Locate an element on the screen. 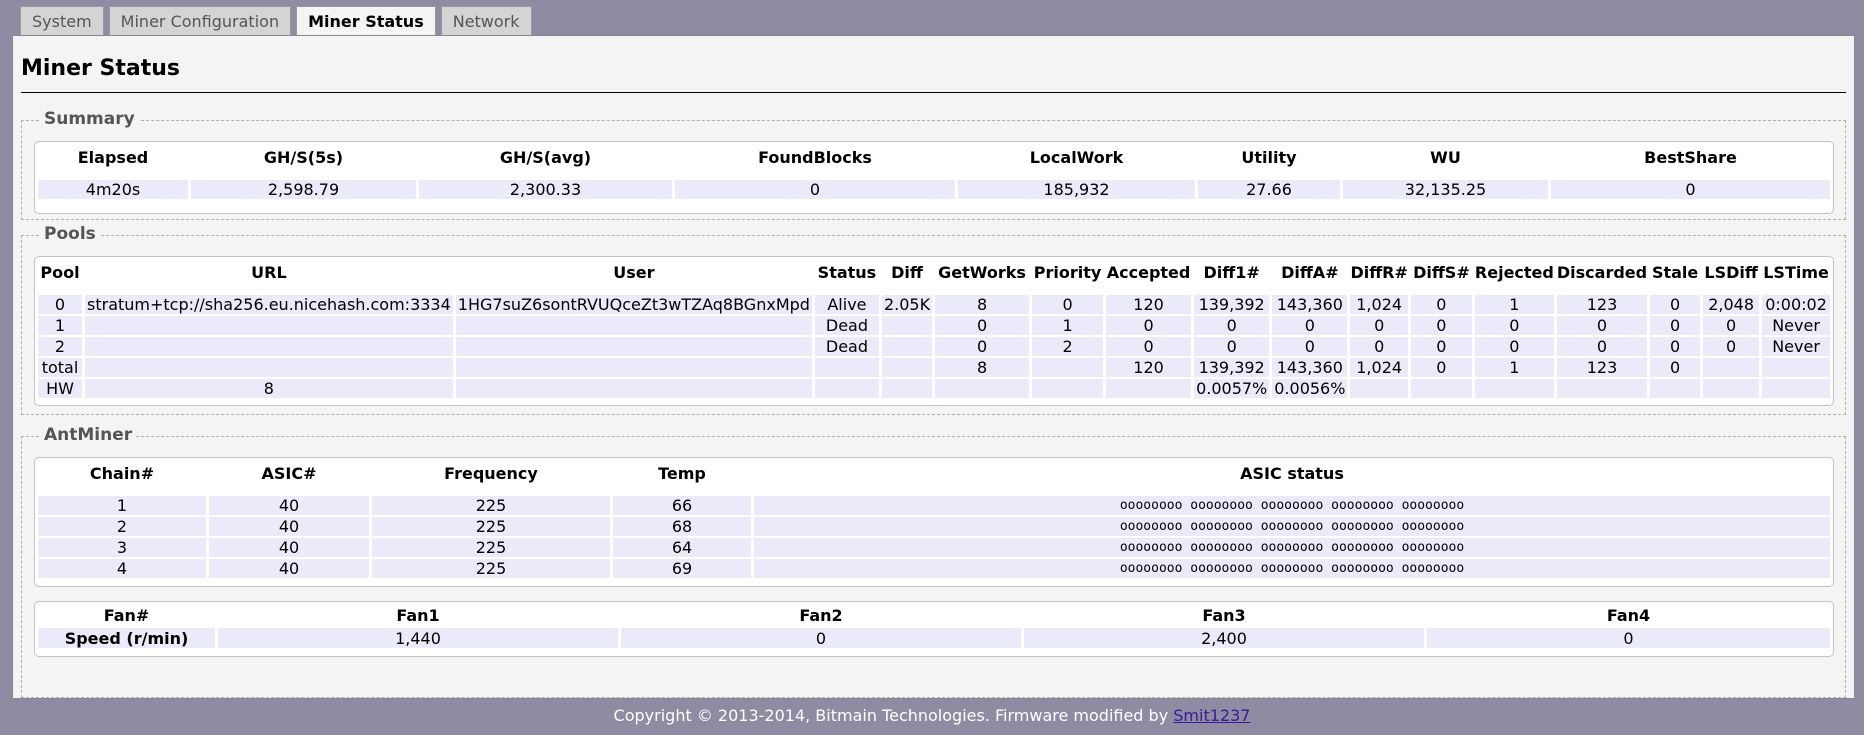 This screenshot has width=1864, height=735. fans-header: Fan4 is located at coordinates (1628, 615).